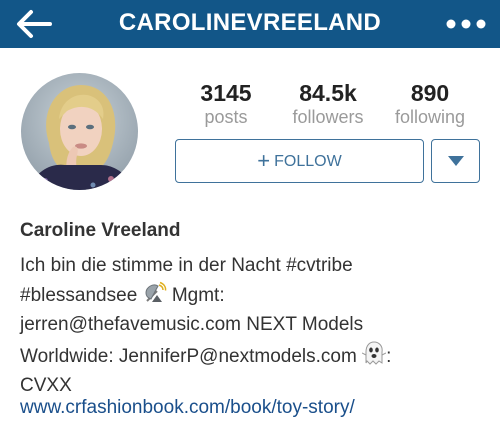 The height and width of the screenshot is (427, 500). I want to click on posts-count: 3145, so click(226, 93).